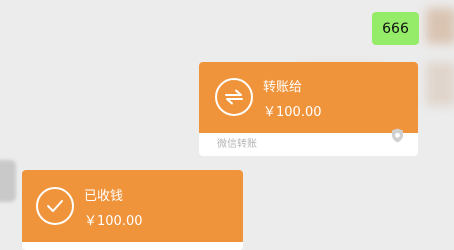 This screenshot has height=250, width=454. Describe the element at coordinates (132, 246) in the screenshot. I see `received-card-footer` at that location.